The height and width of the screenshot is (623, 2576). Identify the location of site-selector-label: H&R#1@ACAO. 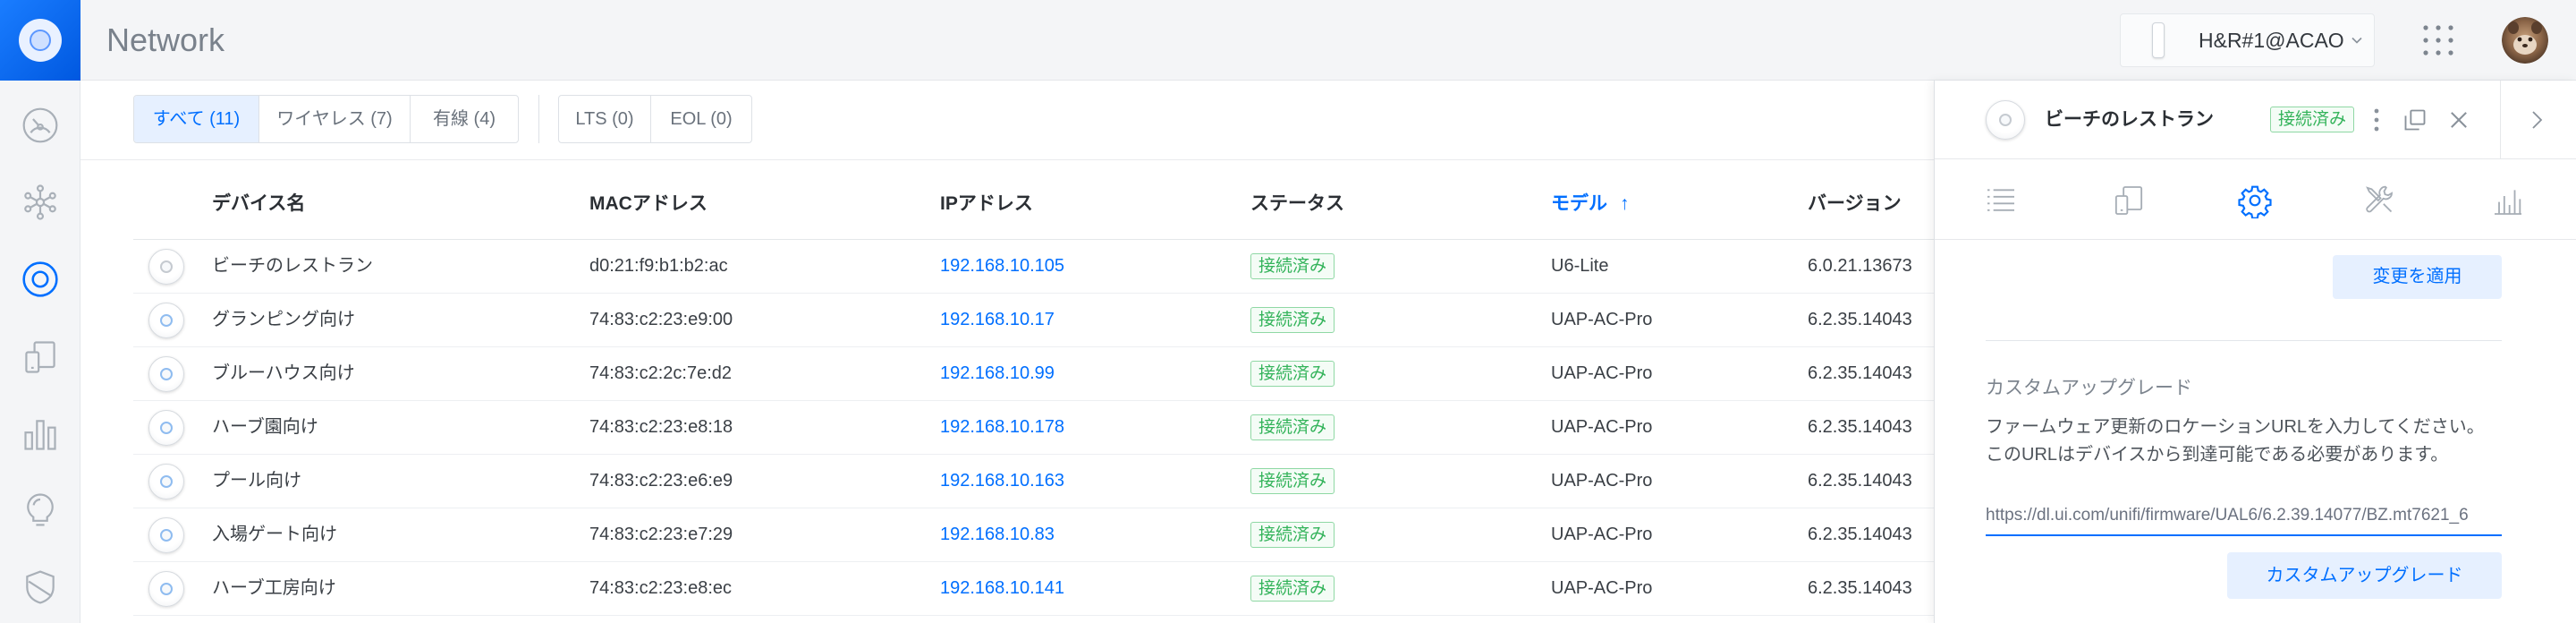
(2271, 40).